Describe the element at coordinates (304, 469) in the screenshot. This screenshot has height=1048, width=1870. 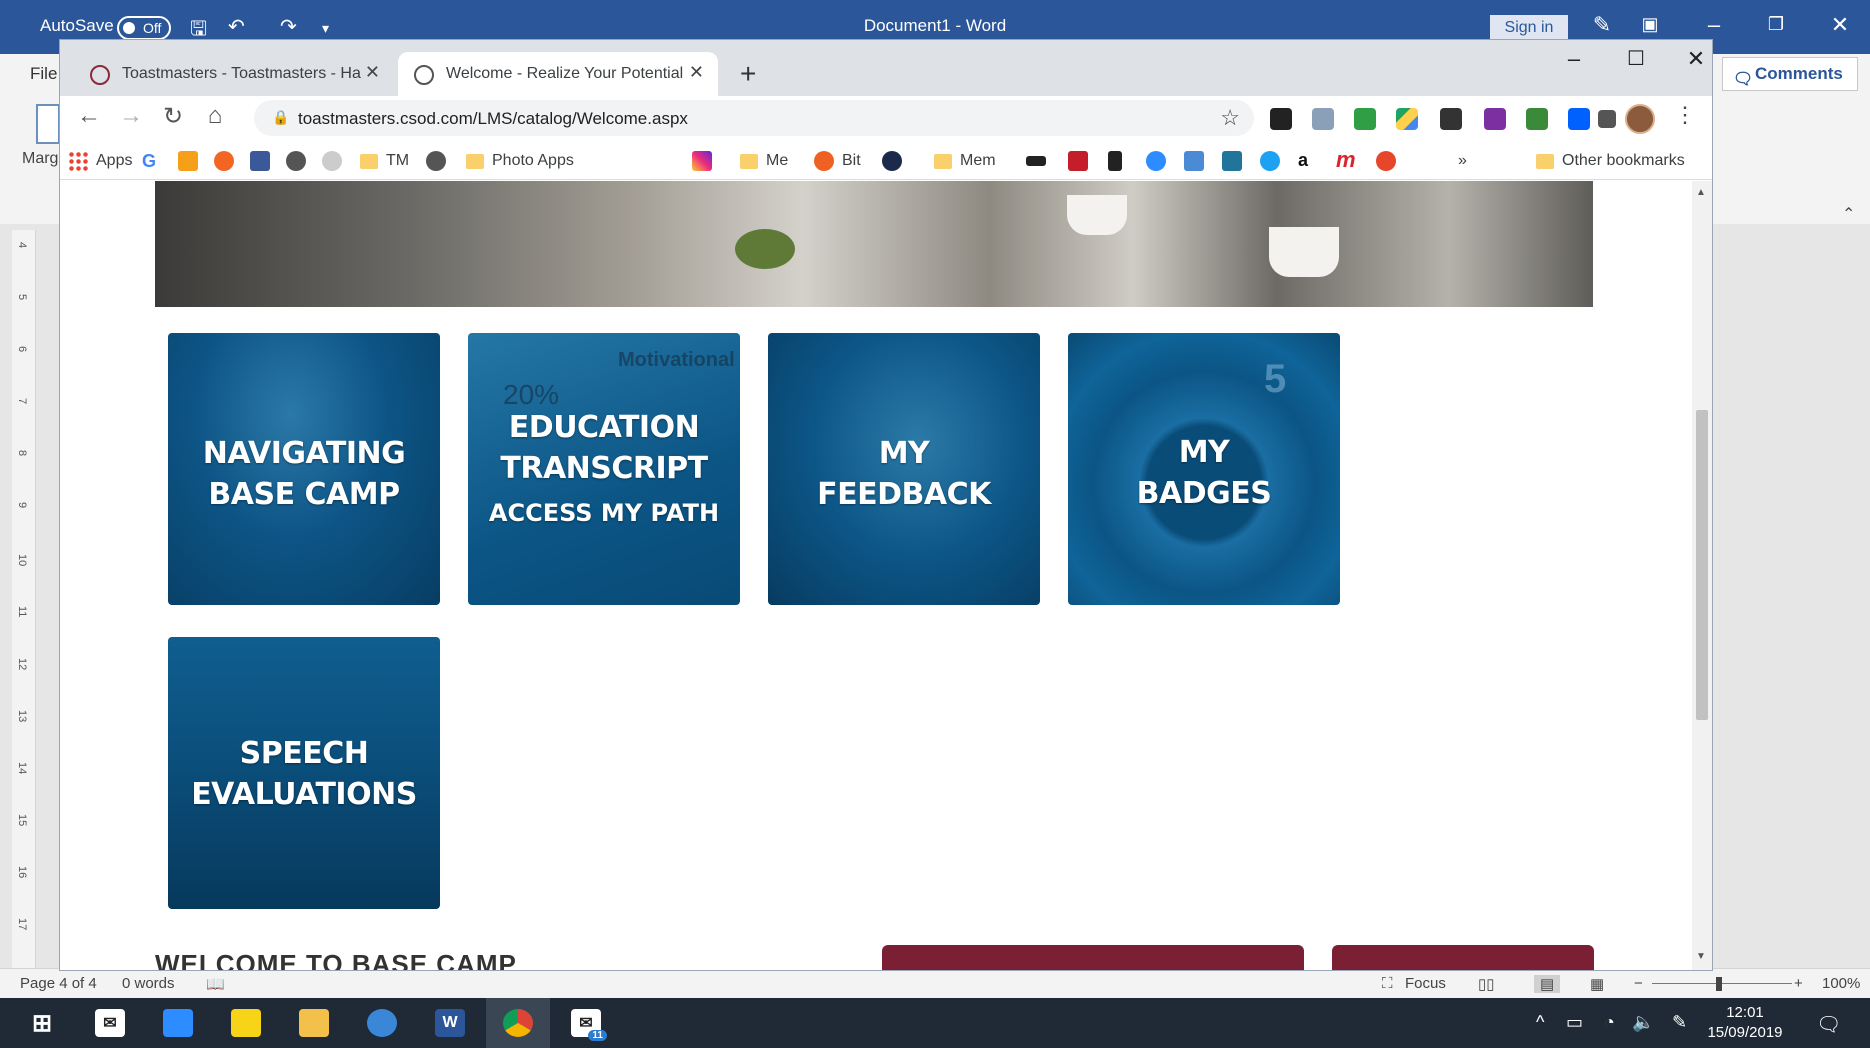
I see `tile-navigating-base-camp: NAVIGATING BASE CAMP` at that location.